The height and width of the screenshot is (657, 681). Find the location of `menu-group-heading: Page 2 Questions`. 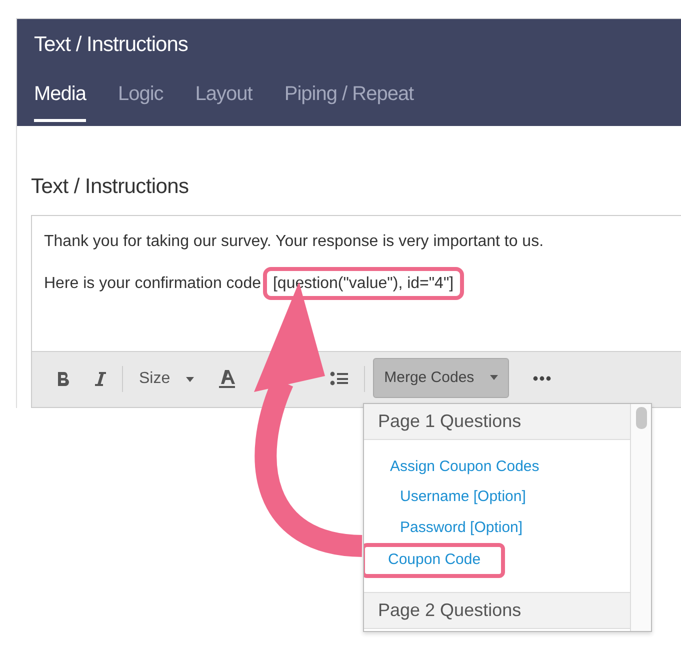

menu-group-heading: Page 2 Questions is located at coordinates (497, 610).